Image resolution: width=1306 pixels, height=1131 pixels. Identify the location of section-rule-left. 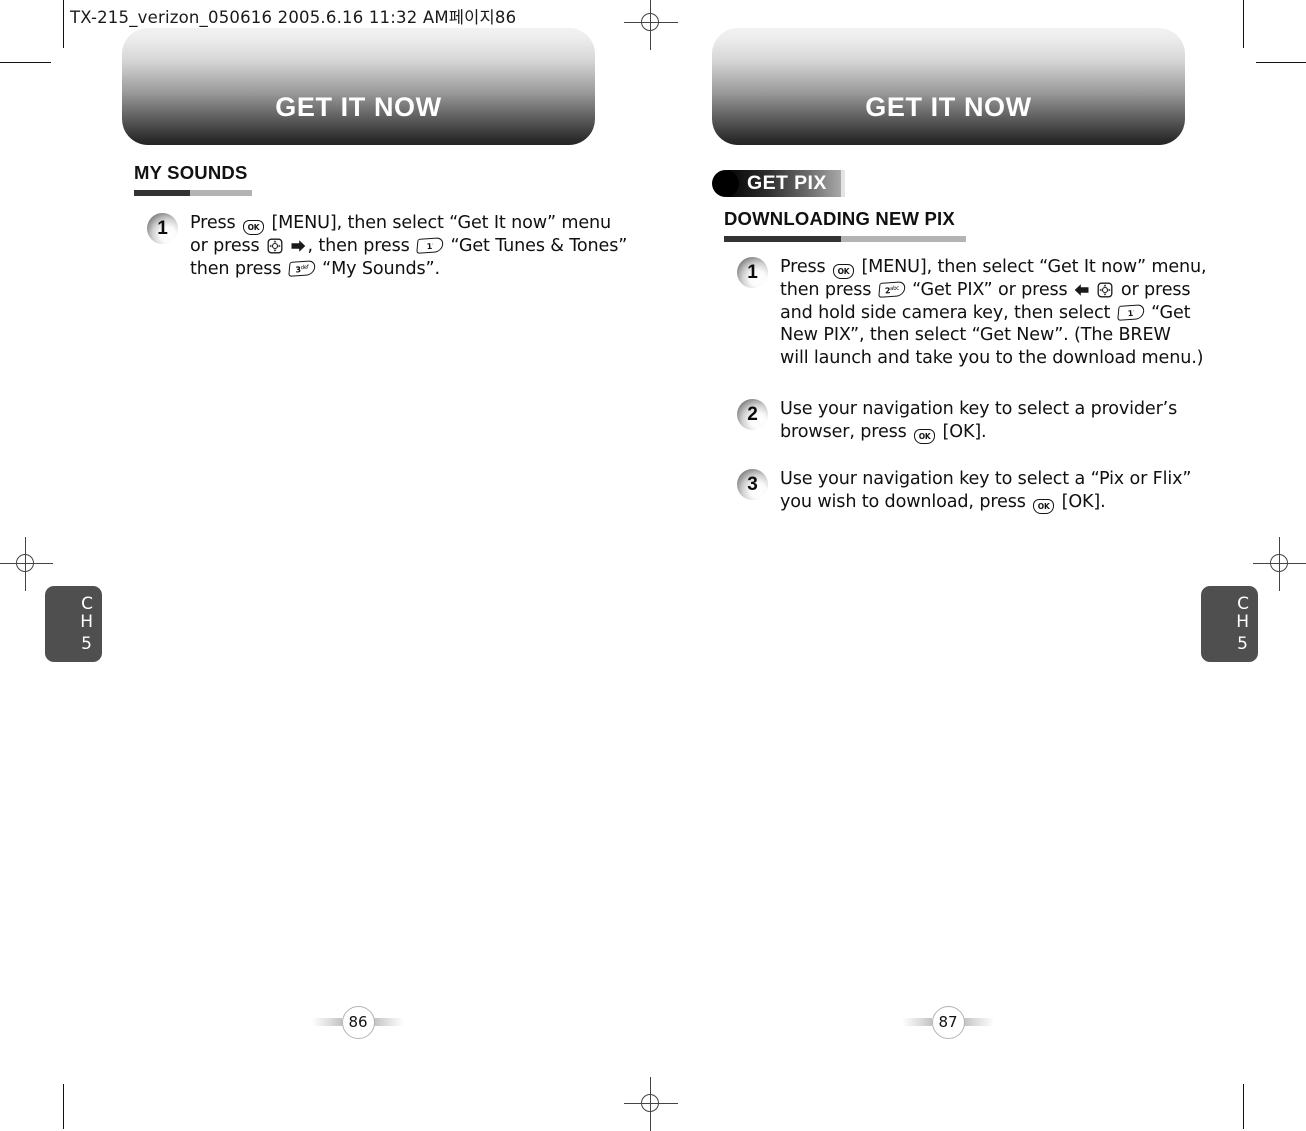
(193, 193).